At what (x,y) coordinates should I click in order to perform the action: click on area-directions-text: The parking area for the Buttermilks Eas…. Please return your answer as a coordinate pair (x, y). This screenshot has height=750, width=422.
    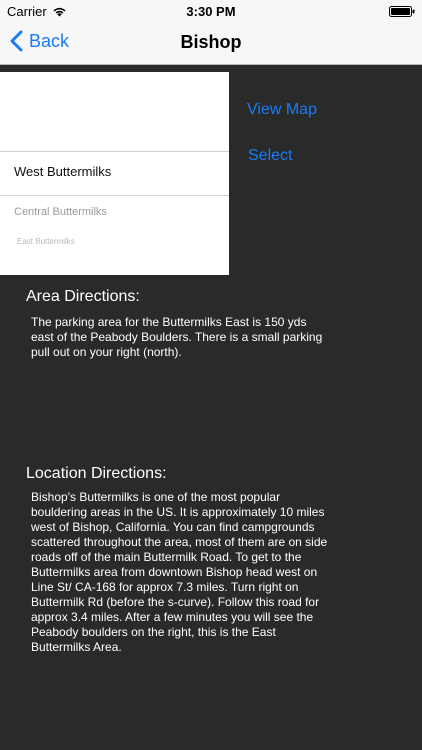
    Looking at the image, I should click on (177, 337).